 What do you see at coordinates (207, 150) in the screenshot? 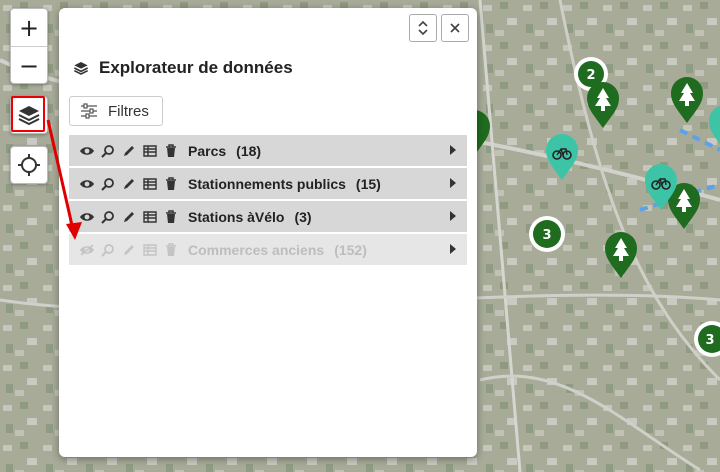
I see `layer-name: Parcs` at bounding box center [207, 150].